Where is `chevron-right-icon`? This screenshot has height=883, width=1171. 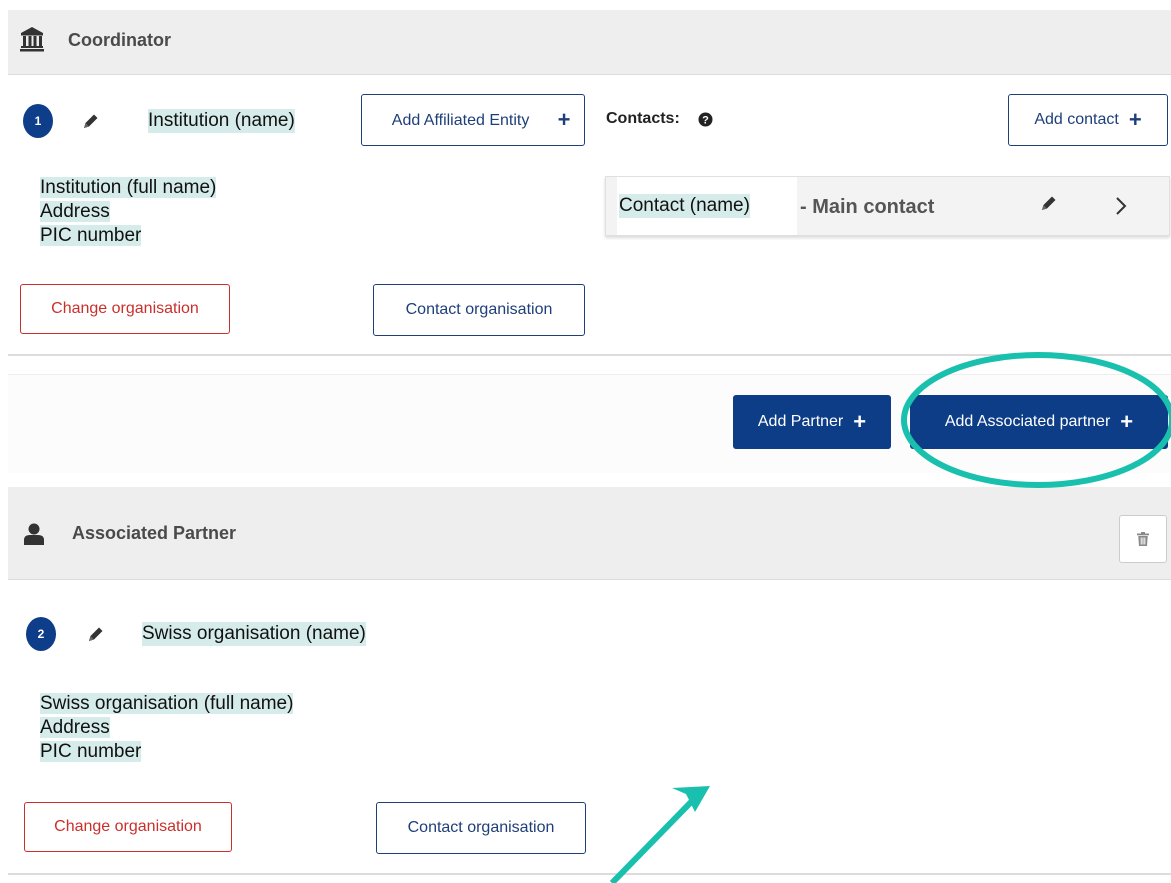
chevron-right-icon is located at coordinates (1121, 206).